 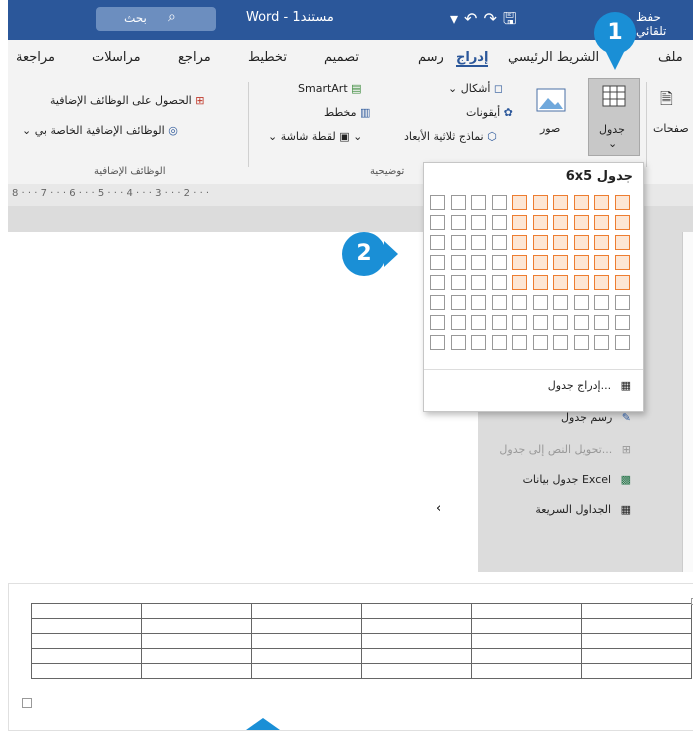 I want to click on get-addins-button: الحصول على الوظائف الإضافية ⊞, so click(x=127, y=100).